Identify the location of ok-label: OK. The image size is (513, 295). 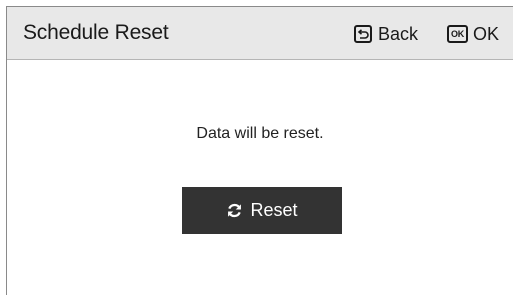
(486, 33).